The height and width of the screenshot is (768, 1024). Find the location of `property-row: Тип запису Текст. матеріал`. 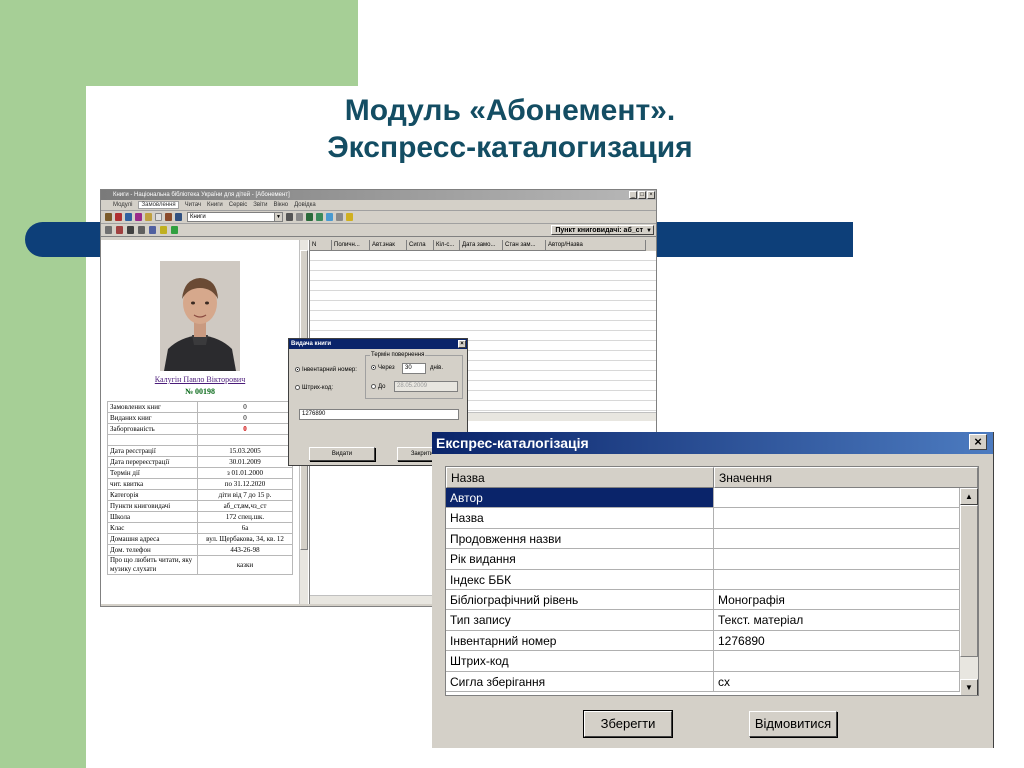

property-row: Тип запису Текст. матеріал is located at coordinates (712, 620).